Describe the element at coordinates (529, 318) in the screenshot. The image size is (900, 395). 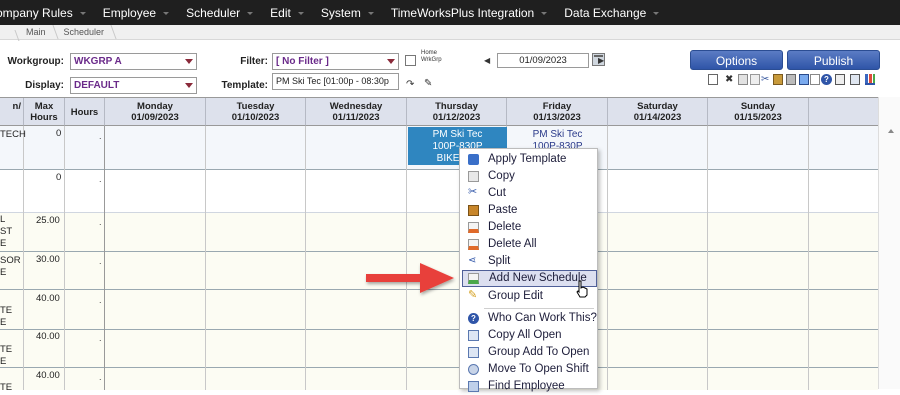
I see `menu-item-who-can-work: ? Who Can Work This?` at that location.